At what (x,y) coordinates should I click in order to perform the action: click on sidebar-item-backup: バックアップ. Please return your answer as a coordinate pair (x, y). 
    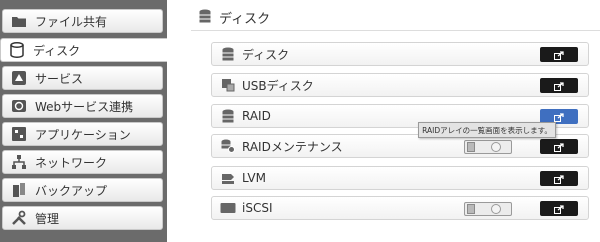
    Looking at the image, I should click on (82, 190).